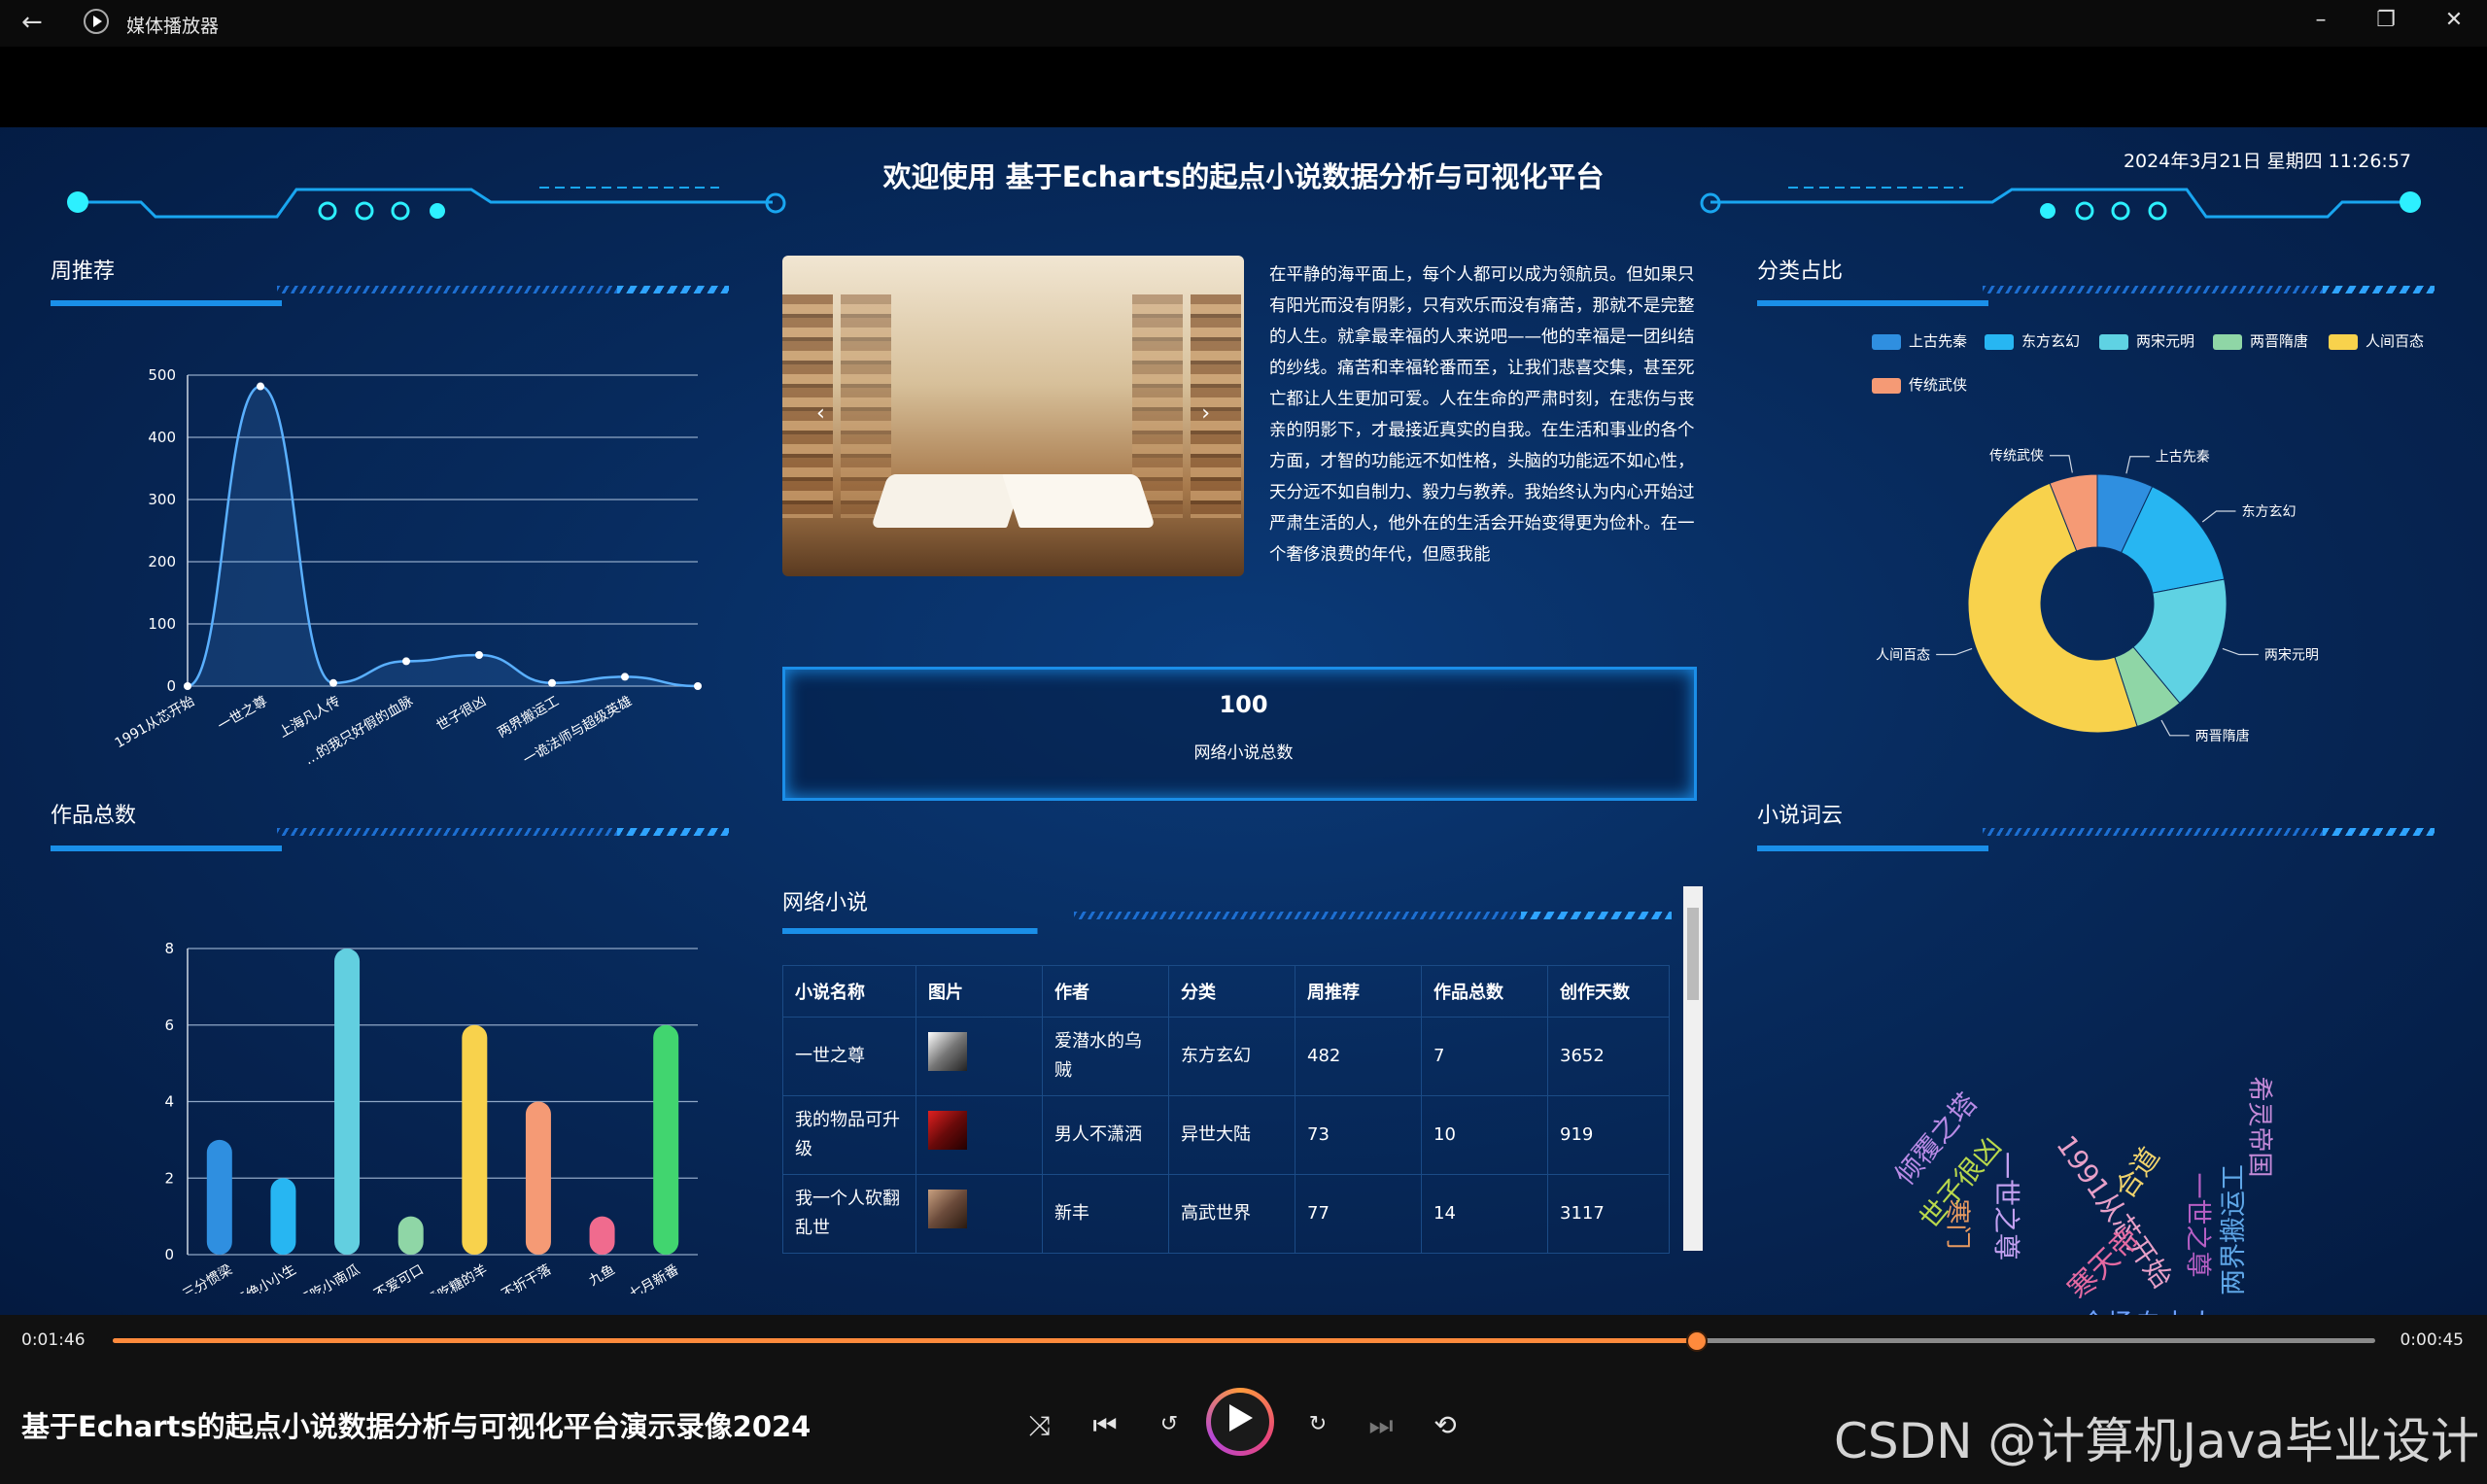 This screenshot has width=2487, height=1484. I want to click on x-tick-label: 九鱼, so click(602, 1275).